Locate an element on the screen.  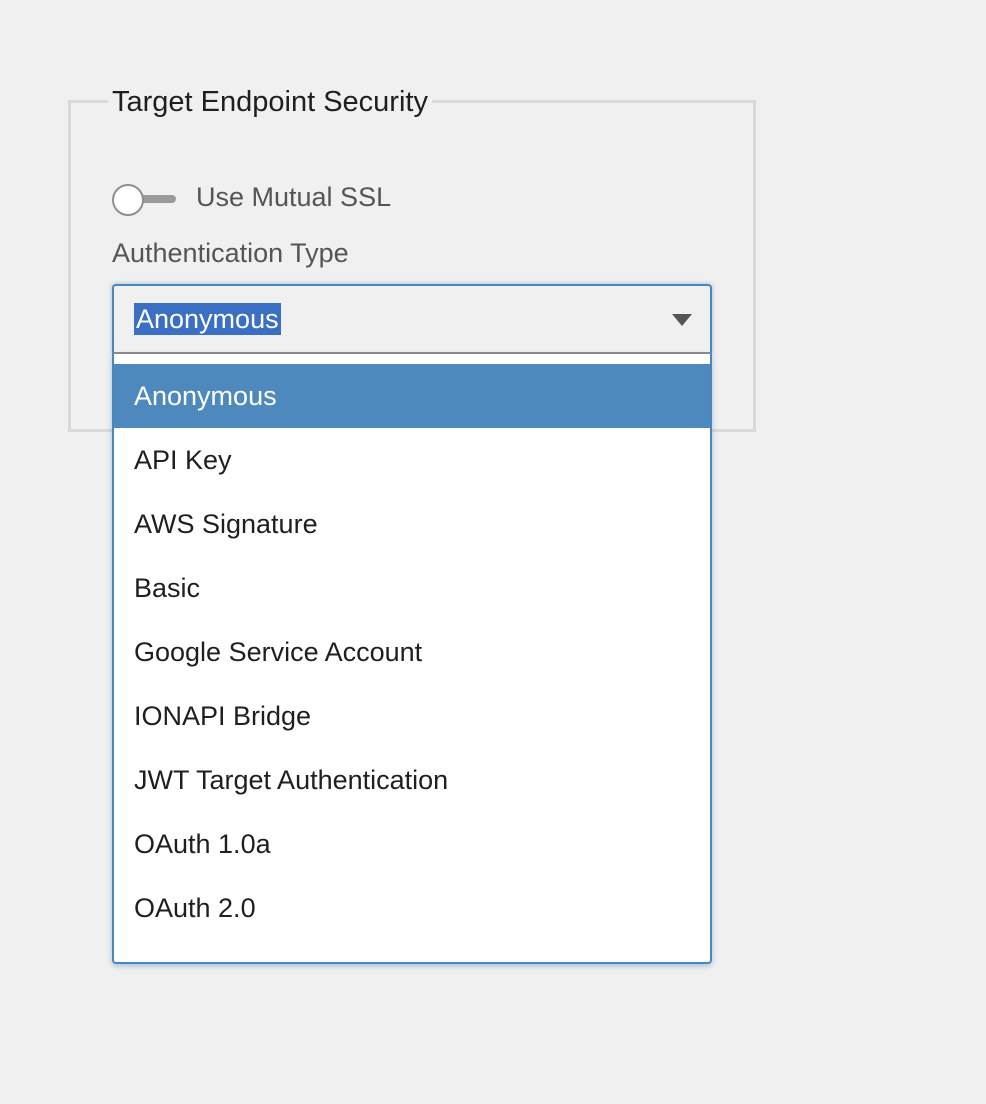
option-anonymous: Anonymous is located at coordinates (412, 396).